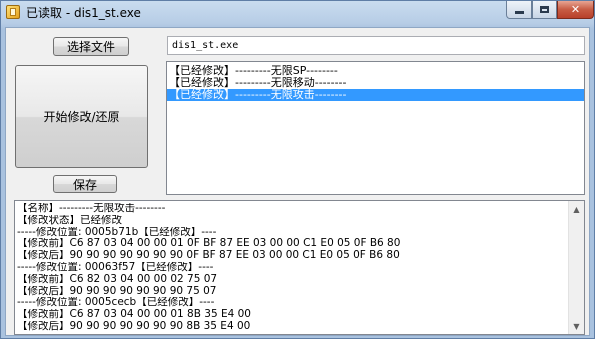 This screenshot has width=595, height=339. Describe the element at coordinates (117, 279) in the screenshot. I see `log-line: 【修改前】C6 82 03 04 00 00 02 75 07` at that location.